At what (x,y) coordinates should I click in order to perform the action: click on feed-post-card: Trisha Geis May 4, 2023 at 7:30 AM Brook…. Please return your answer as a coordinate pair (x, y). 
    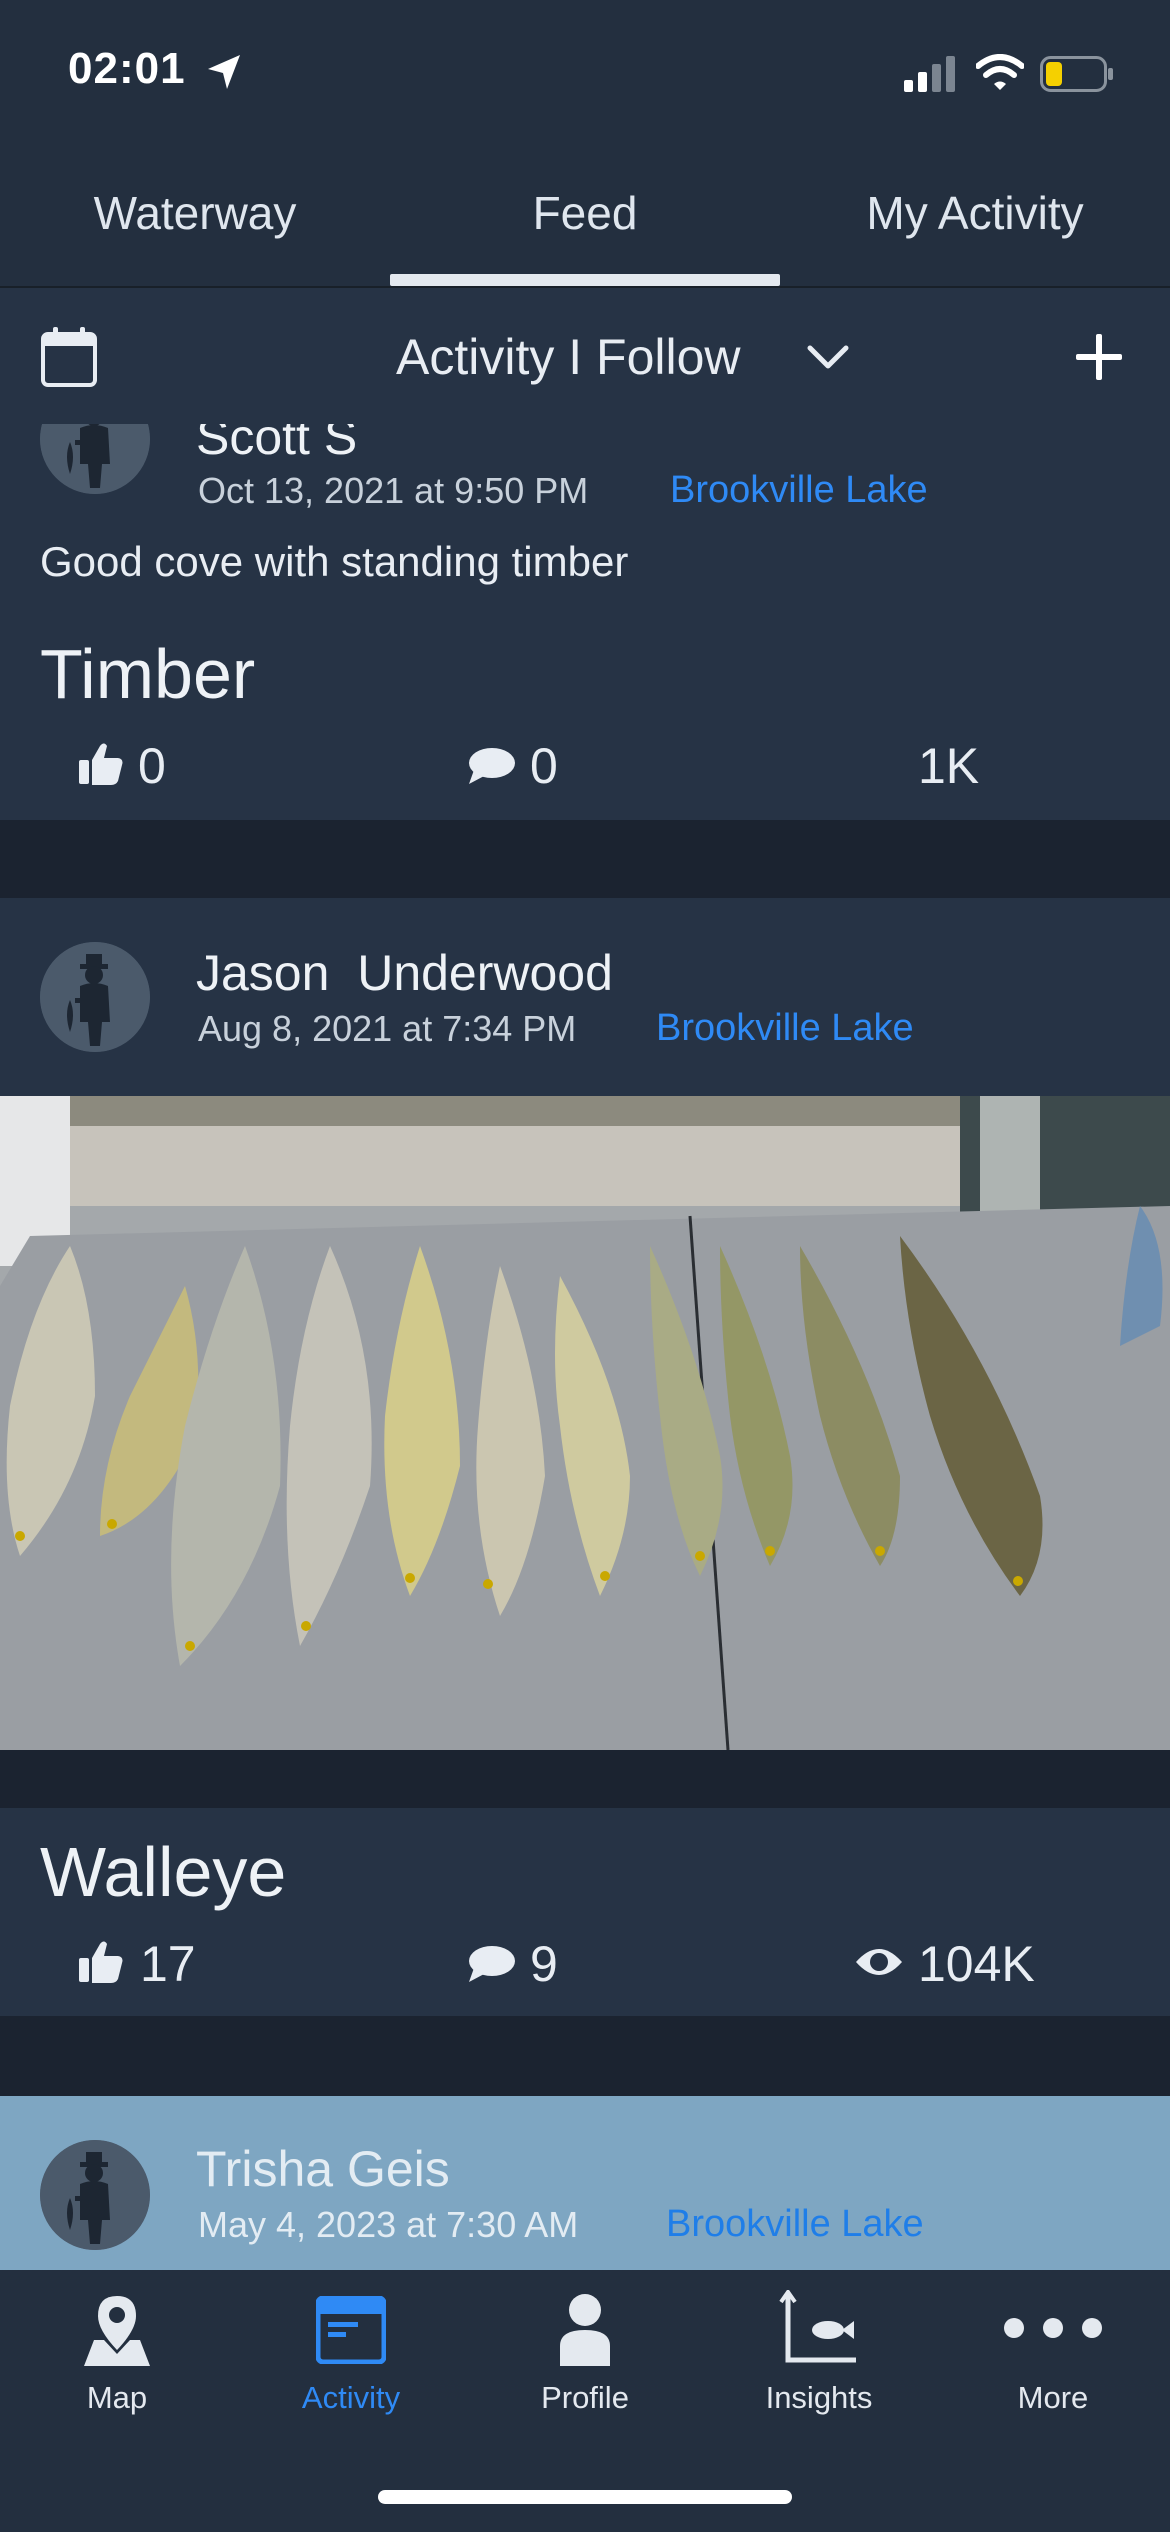
    Looking at the image, I should click on (585, 2183).